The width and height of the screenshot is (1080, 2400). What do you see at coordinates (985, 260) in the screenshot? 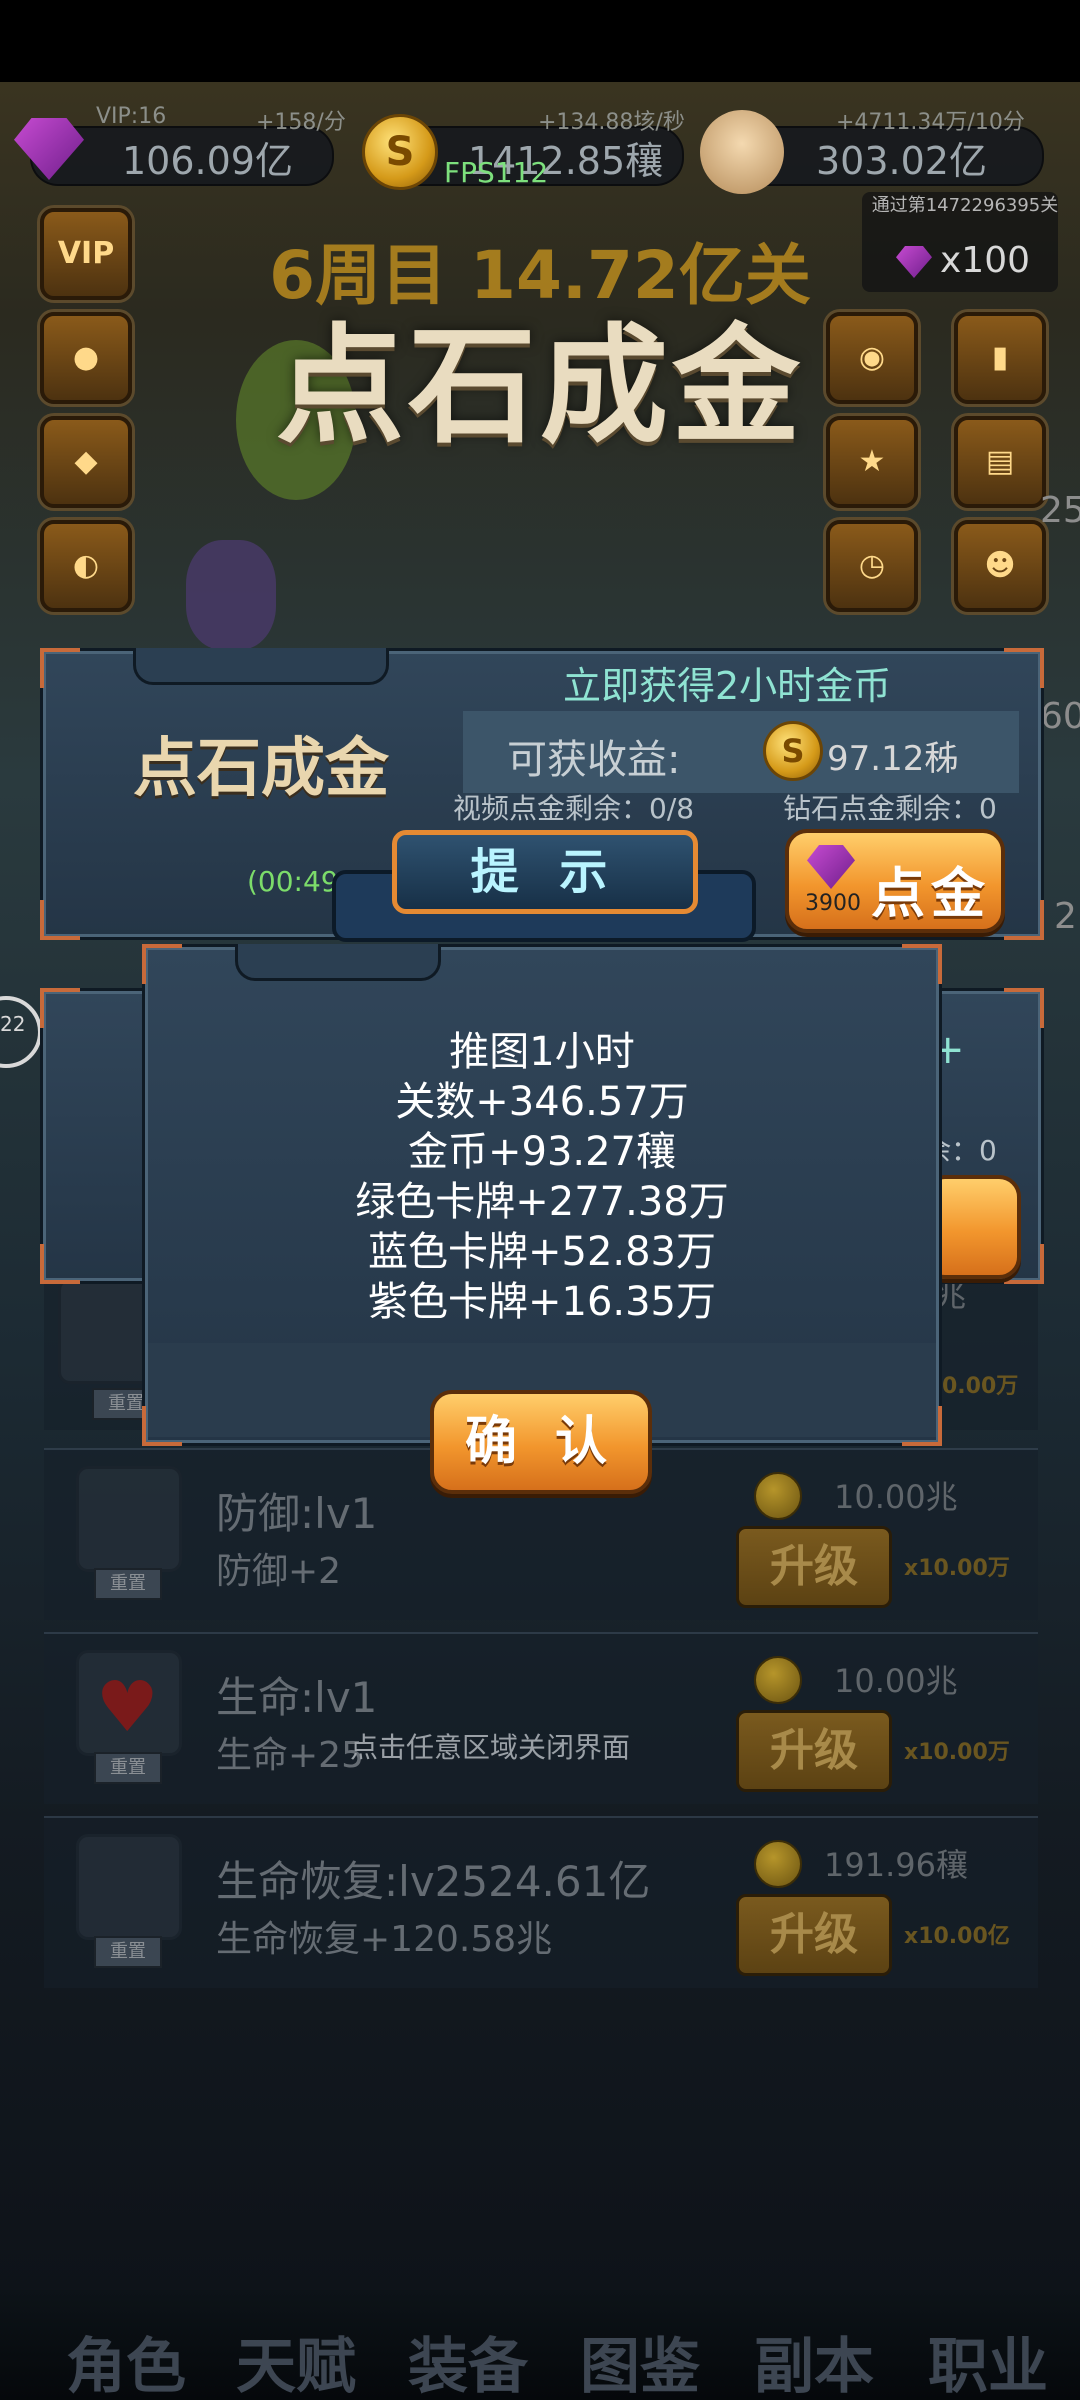
I see `pass-reward-count: x100` at bounding box center [985, 260].